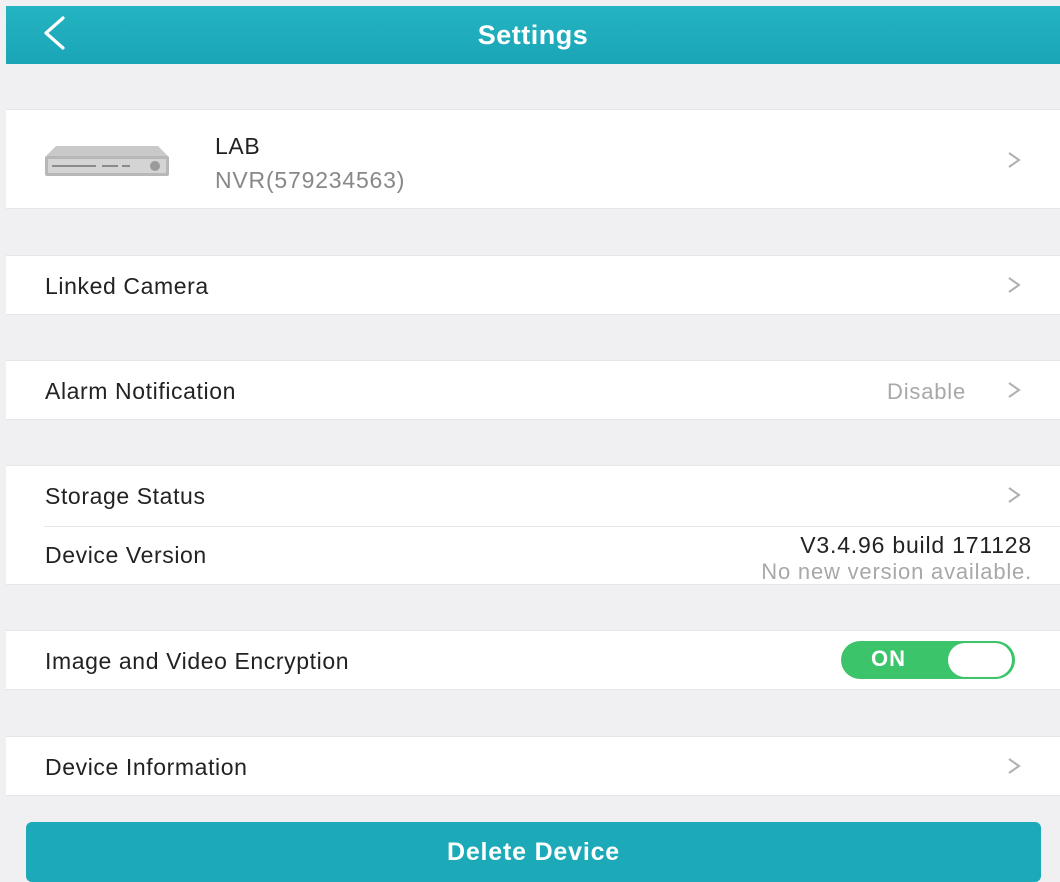 This screenshot has height=882, width=1060. Describe the element at coordinates (533, 285) in the screenshot. I see `linked-camera-row: Linked Camera` at that location.